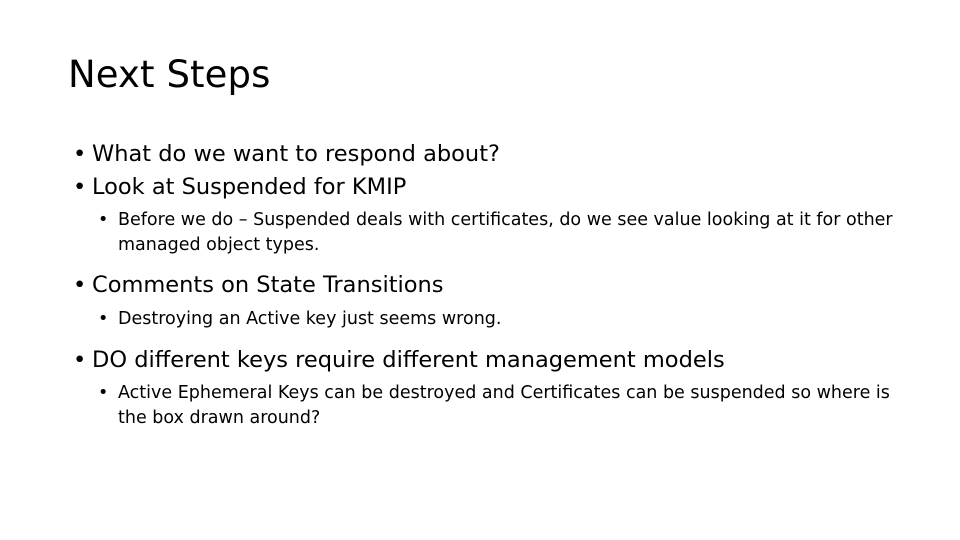  I want to click on page-title: Next Steps, so click(169, 74).